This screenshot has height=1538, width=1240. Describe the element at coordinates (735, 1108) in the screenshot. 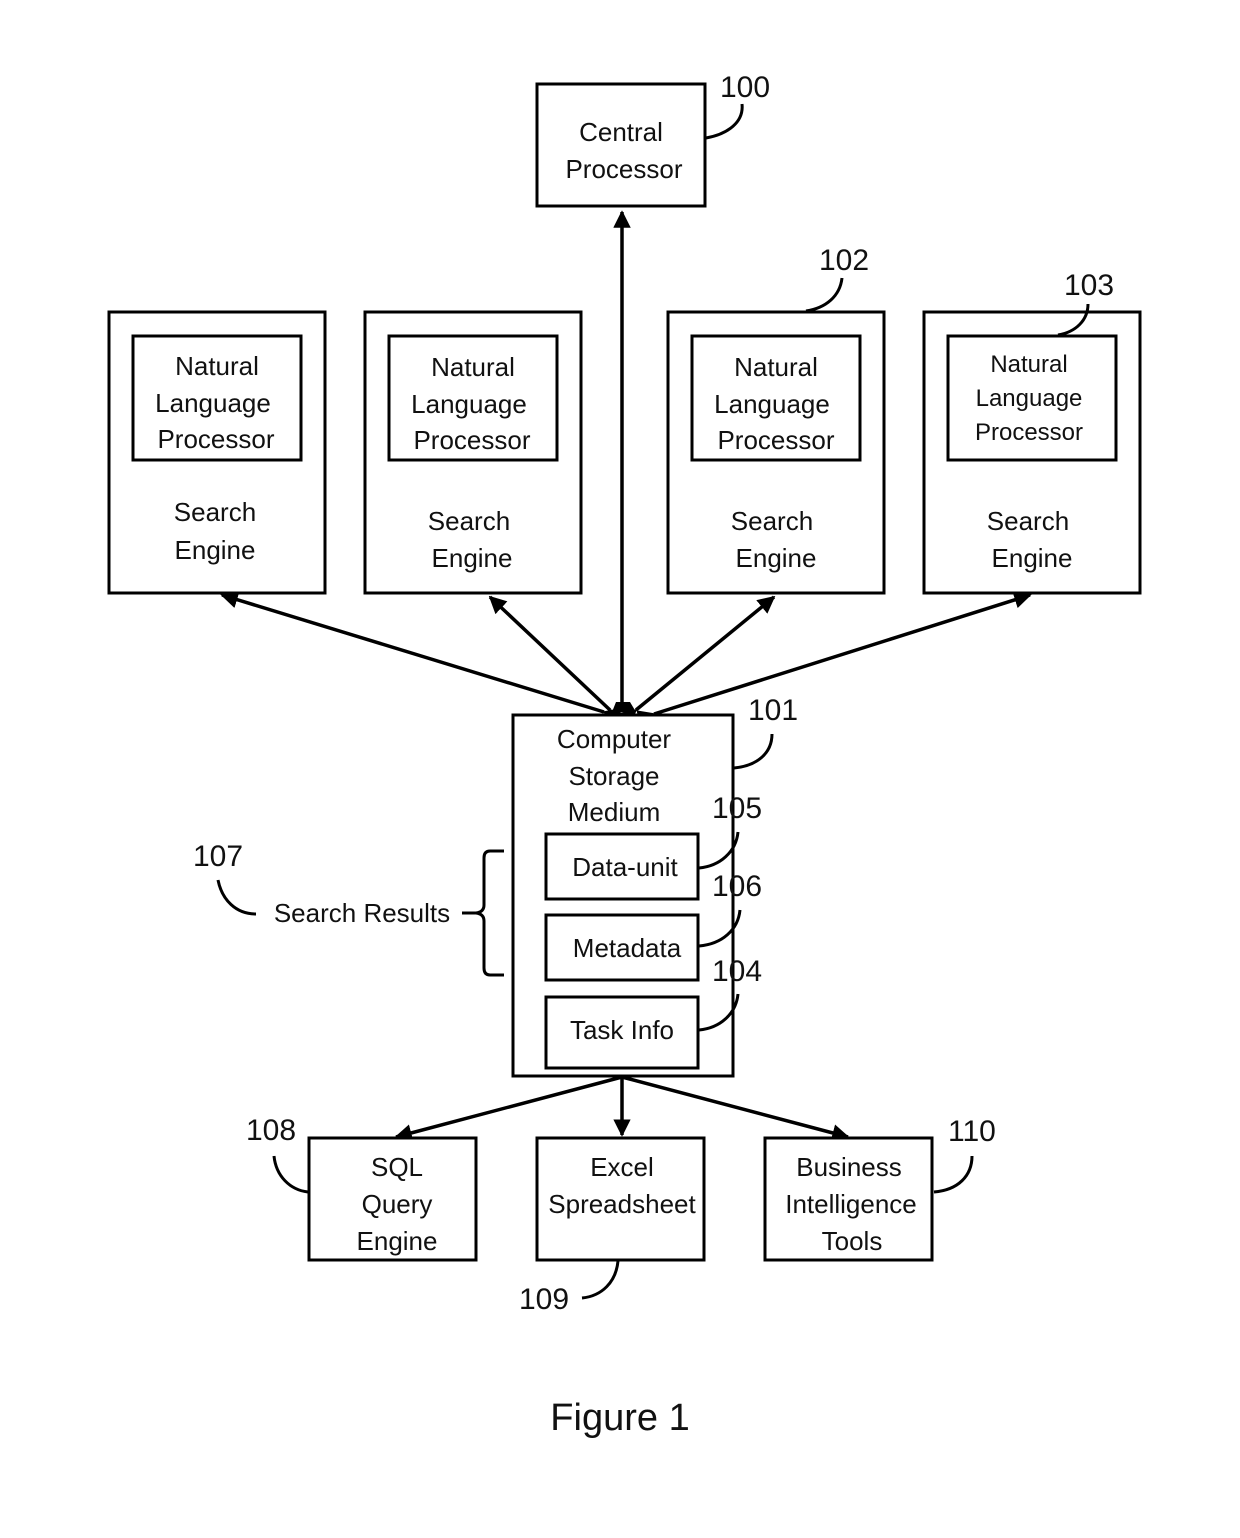

I see `arrow-to-bi-tools` at that location.